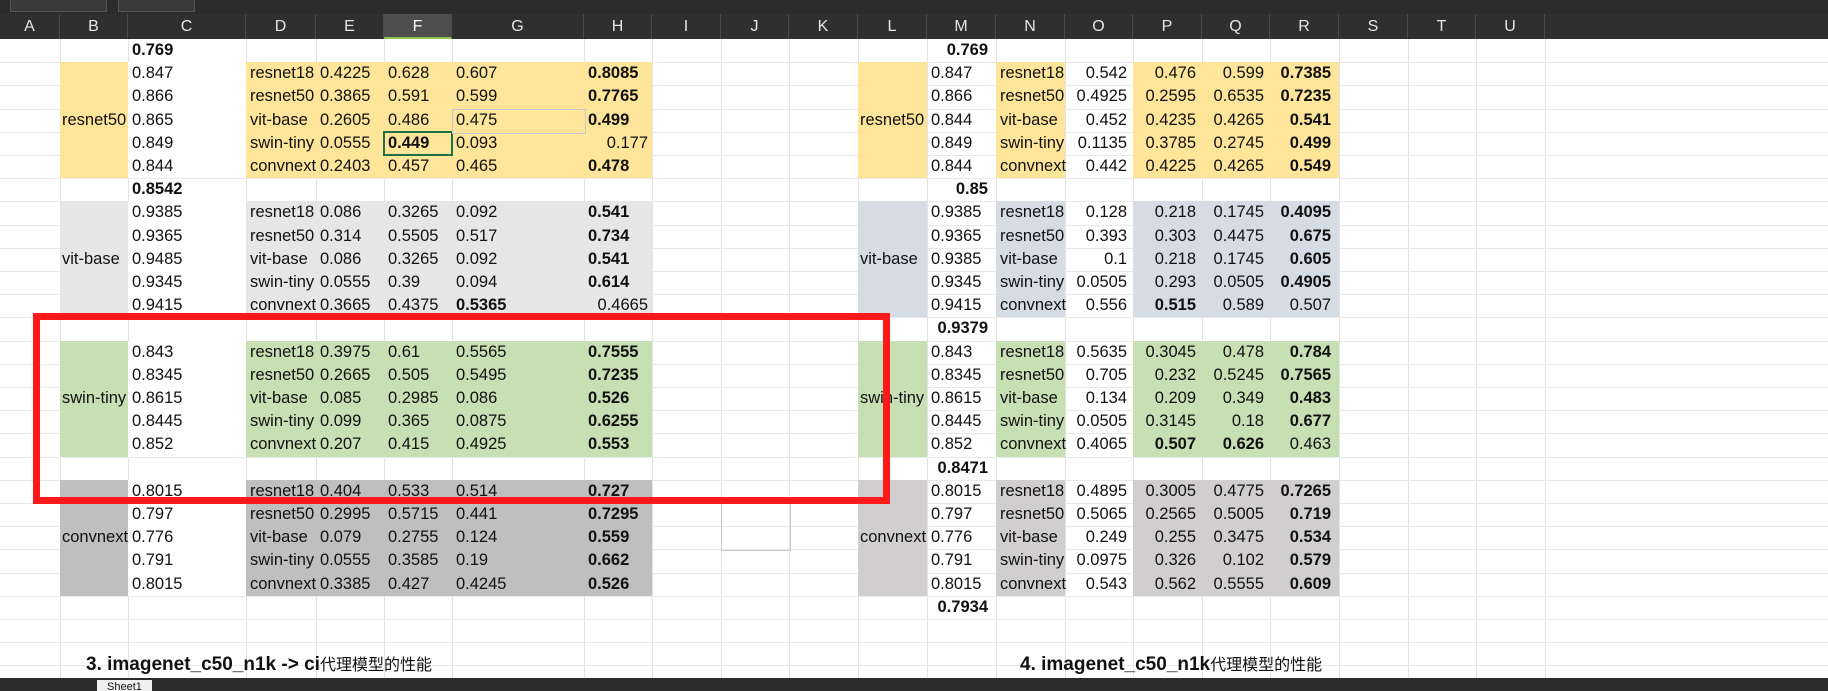 The height and width of the screenshot is (691, 1828). I want to click on result-cell: 0.526, so click(618, 584).